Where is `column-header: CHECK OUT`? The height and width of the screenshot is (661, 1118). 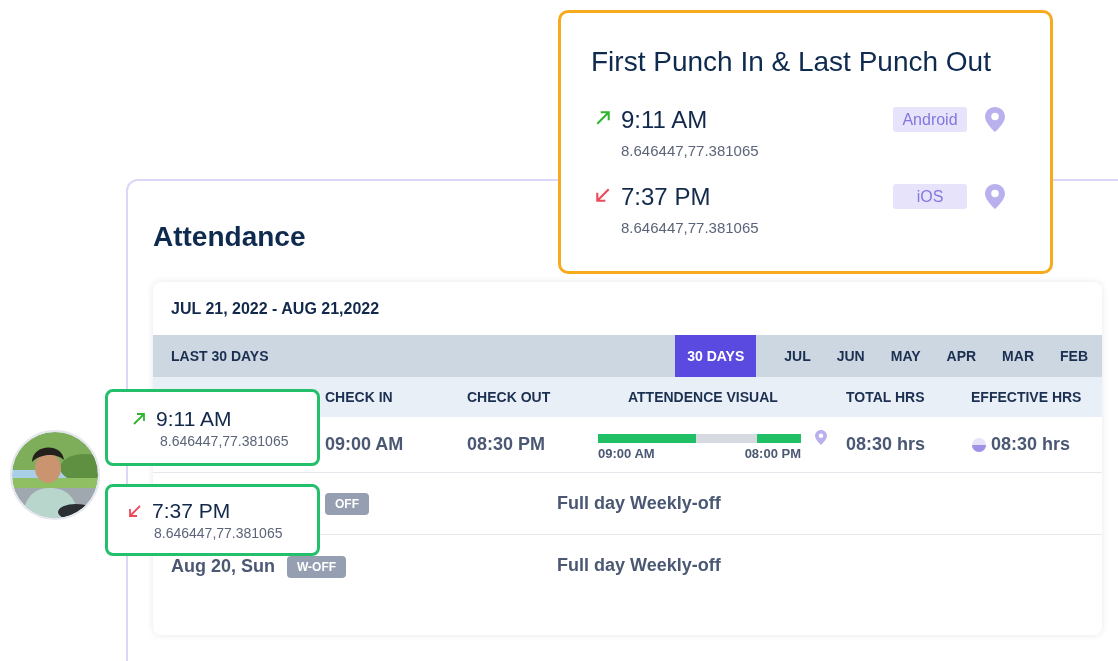 column-header: CHECK OUT is located at coordinates (509, 397).